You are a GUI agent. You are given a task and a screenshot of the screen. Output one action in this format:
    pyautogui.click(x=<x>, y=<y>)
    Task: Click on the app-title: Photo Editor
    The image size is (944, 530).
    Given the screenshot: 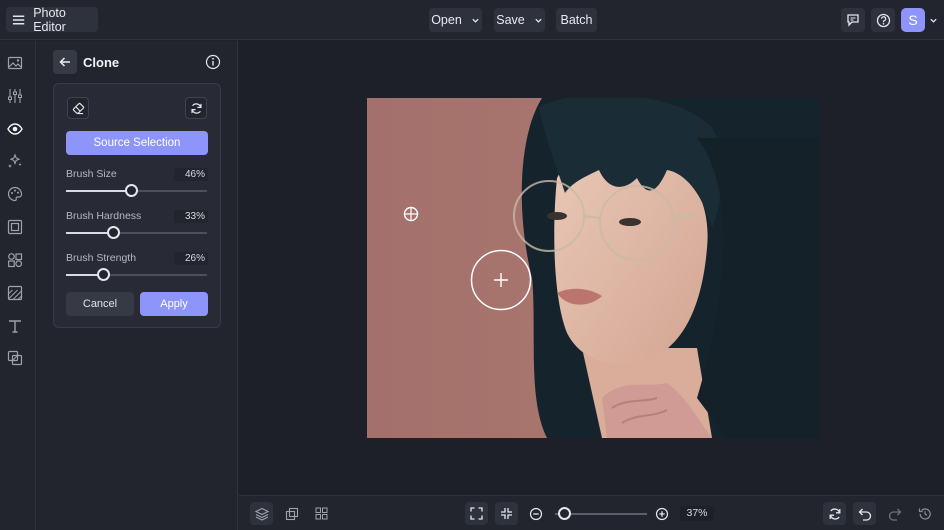 What is the action you would take?
    pyautogui.click(x=49, y=19)
    